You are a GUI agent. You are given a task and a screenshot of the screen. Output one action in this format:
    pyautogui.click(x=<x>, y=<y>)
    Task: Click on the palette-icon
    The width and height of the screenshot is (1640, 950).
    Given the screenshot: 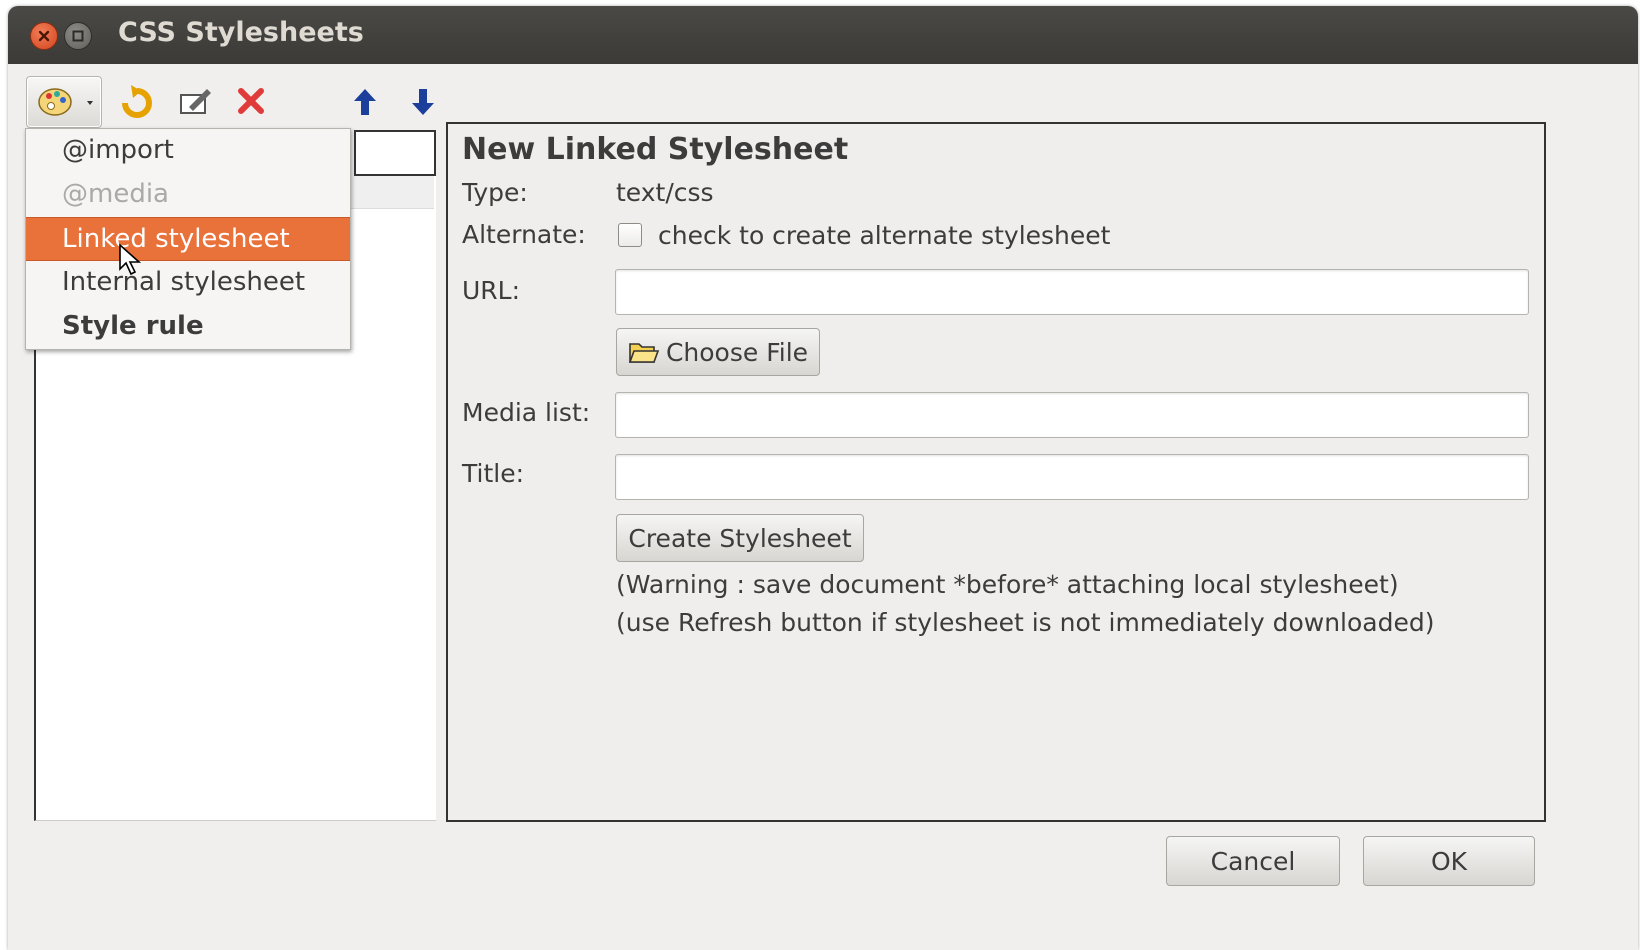 What is the action you would take?
    pyautogui.click(x=65, y=102)
    